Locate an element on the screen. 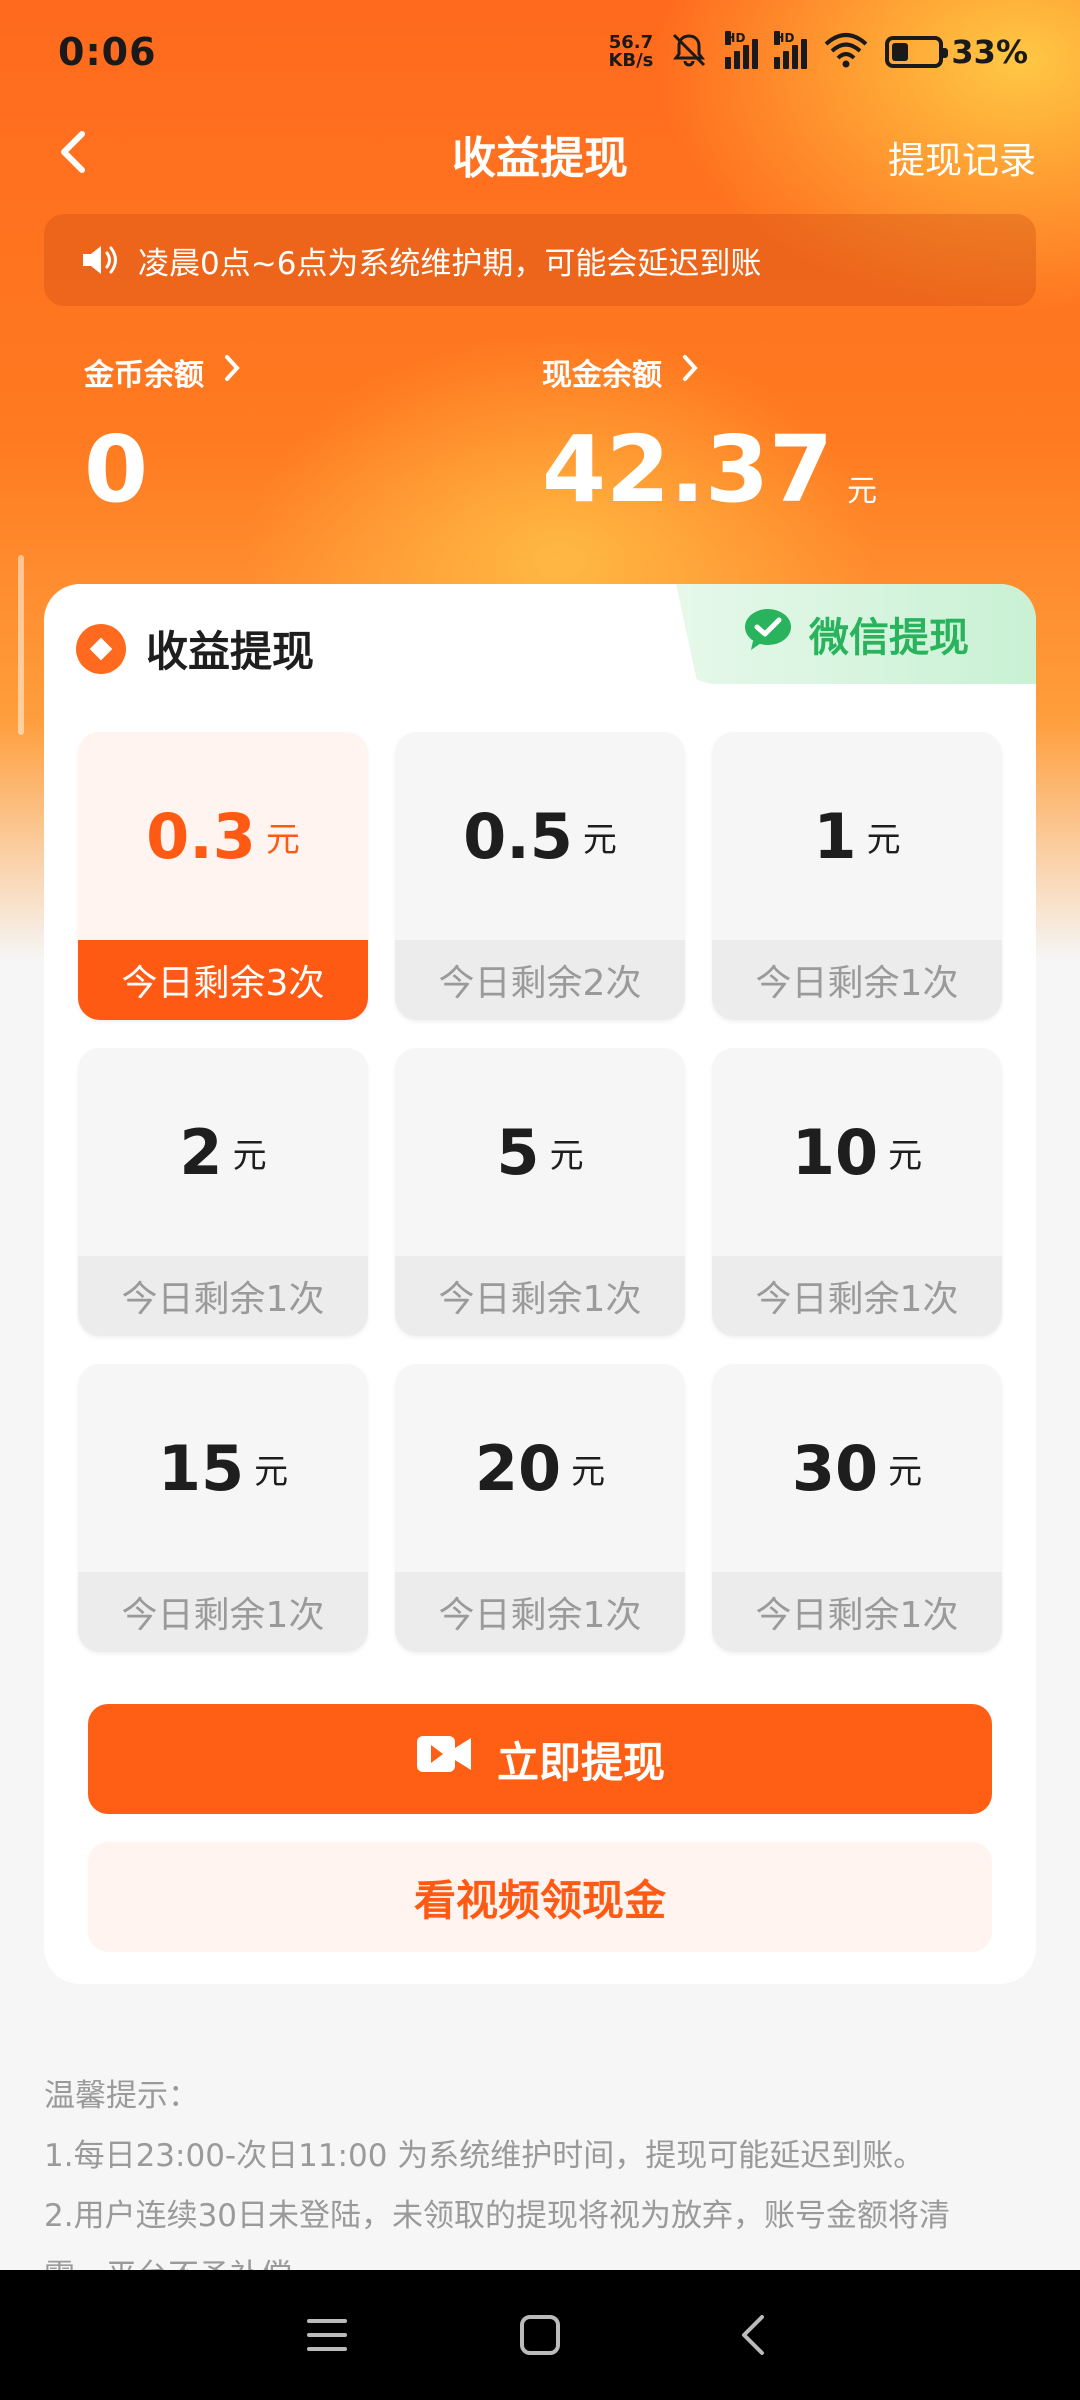  remaining-count: 今日剩余2次 is located at coordinates (540, 980).